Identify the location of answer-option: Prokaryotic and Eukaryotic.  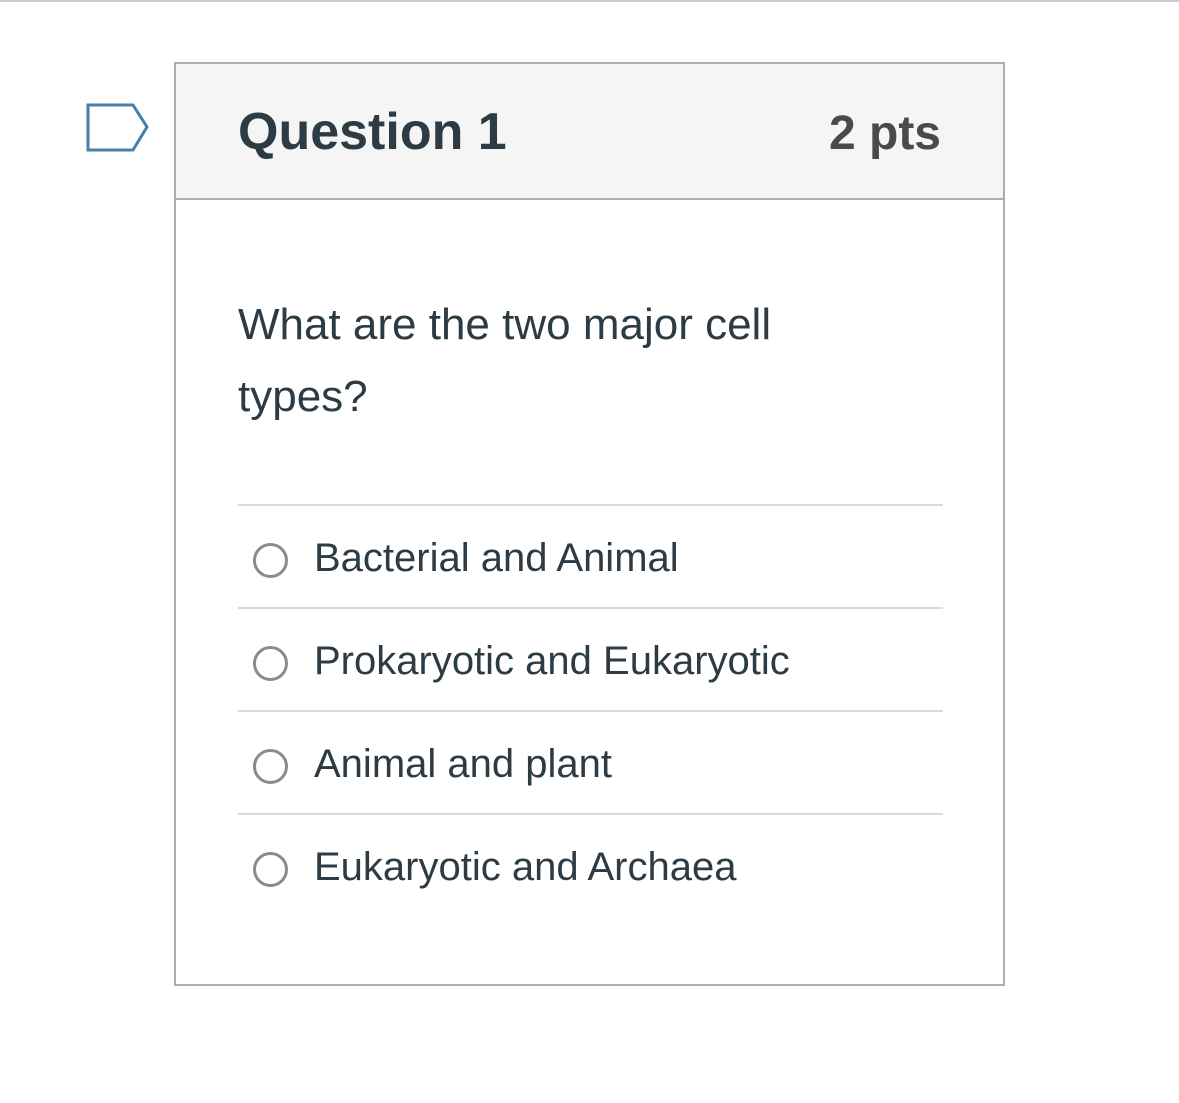
(590, 658).